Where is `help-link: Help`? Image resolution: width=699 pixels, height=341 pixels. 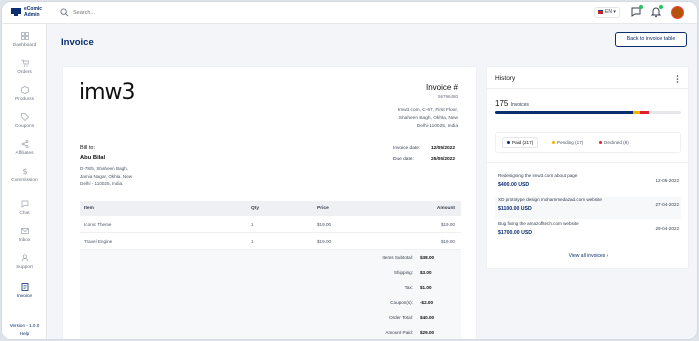 help-link: Help is located at coordinates (24, 333).